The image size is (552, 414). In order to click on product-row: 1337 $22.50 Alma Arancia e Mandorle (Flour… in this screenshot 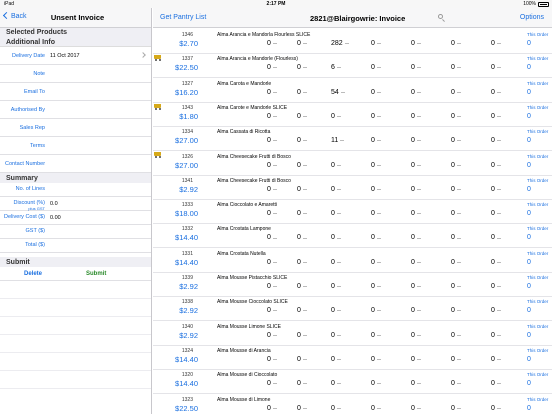, I will do `click(352, 66)`.